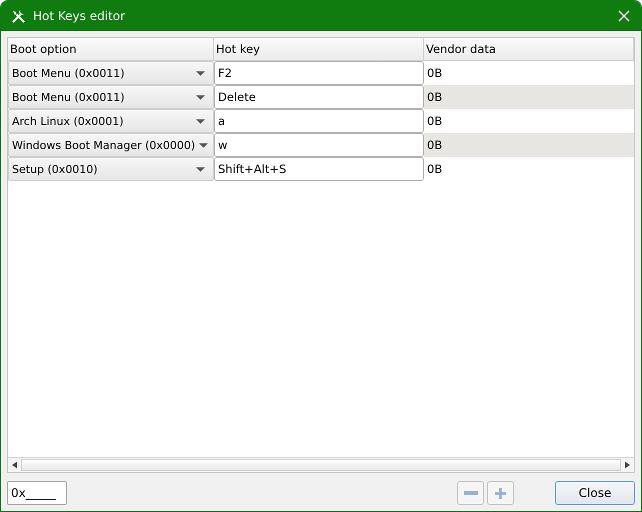 The image size is (642, 512). I want to click on column-header: Vendor data, so click(529, 49).